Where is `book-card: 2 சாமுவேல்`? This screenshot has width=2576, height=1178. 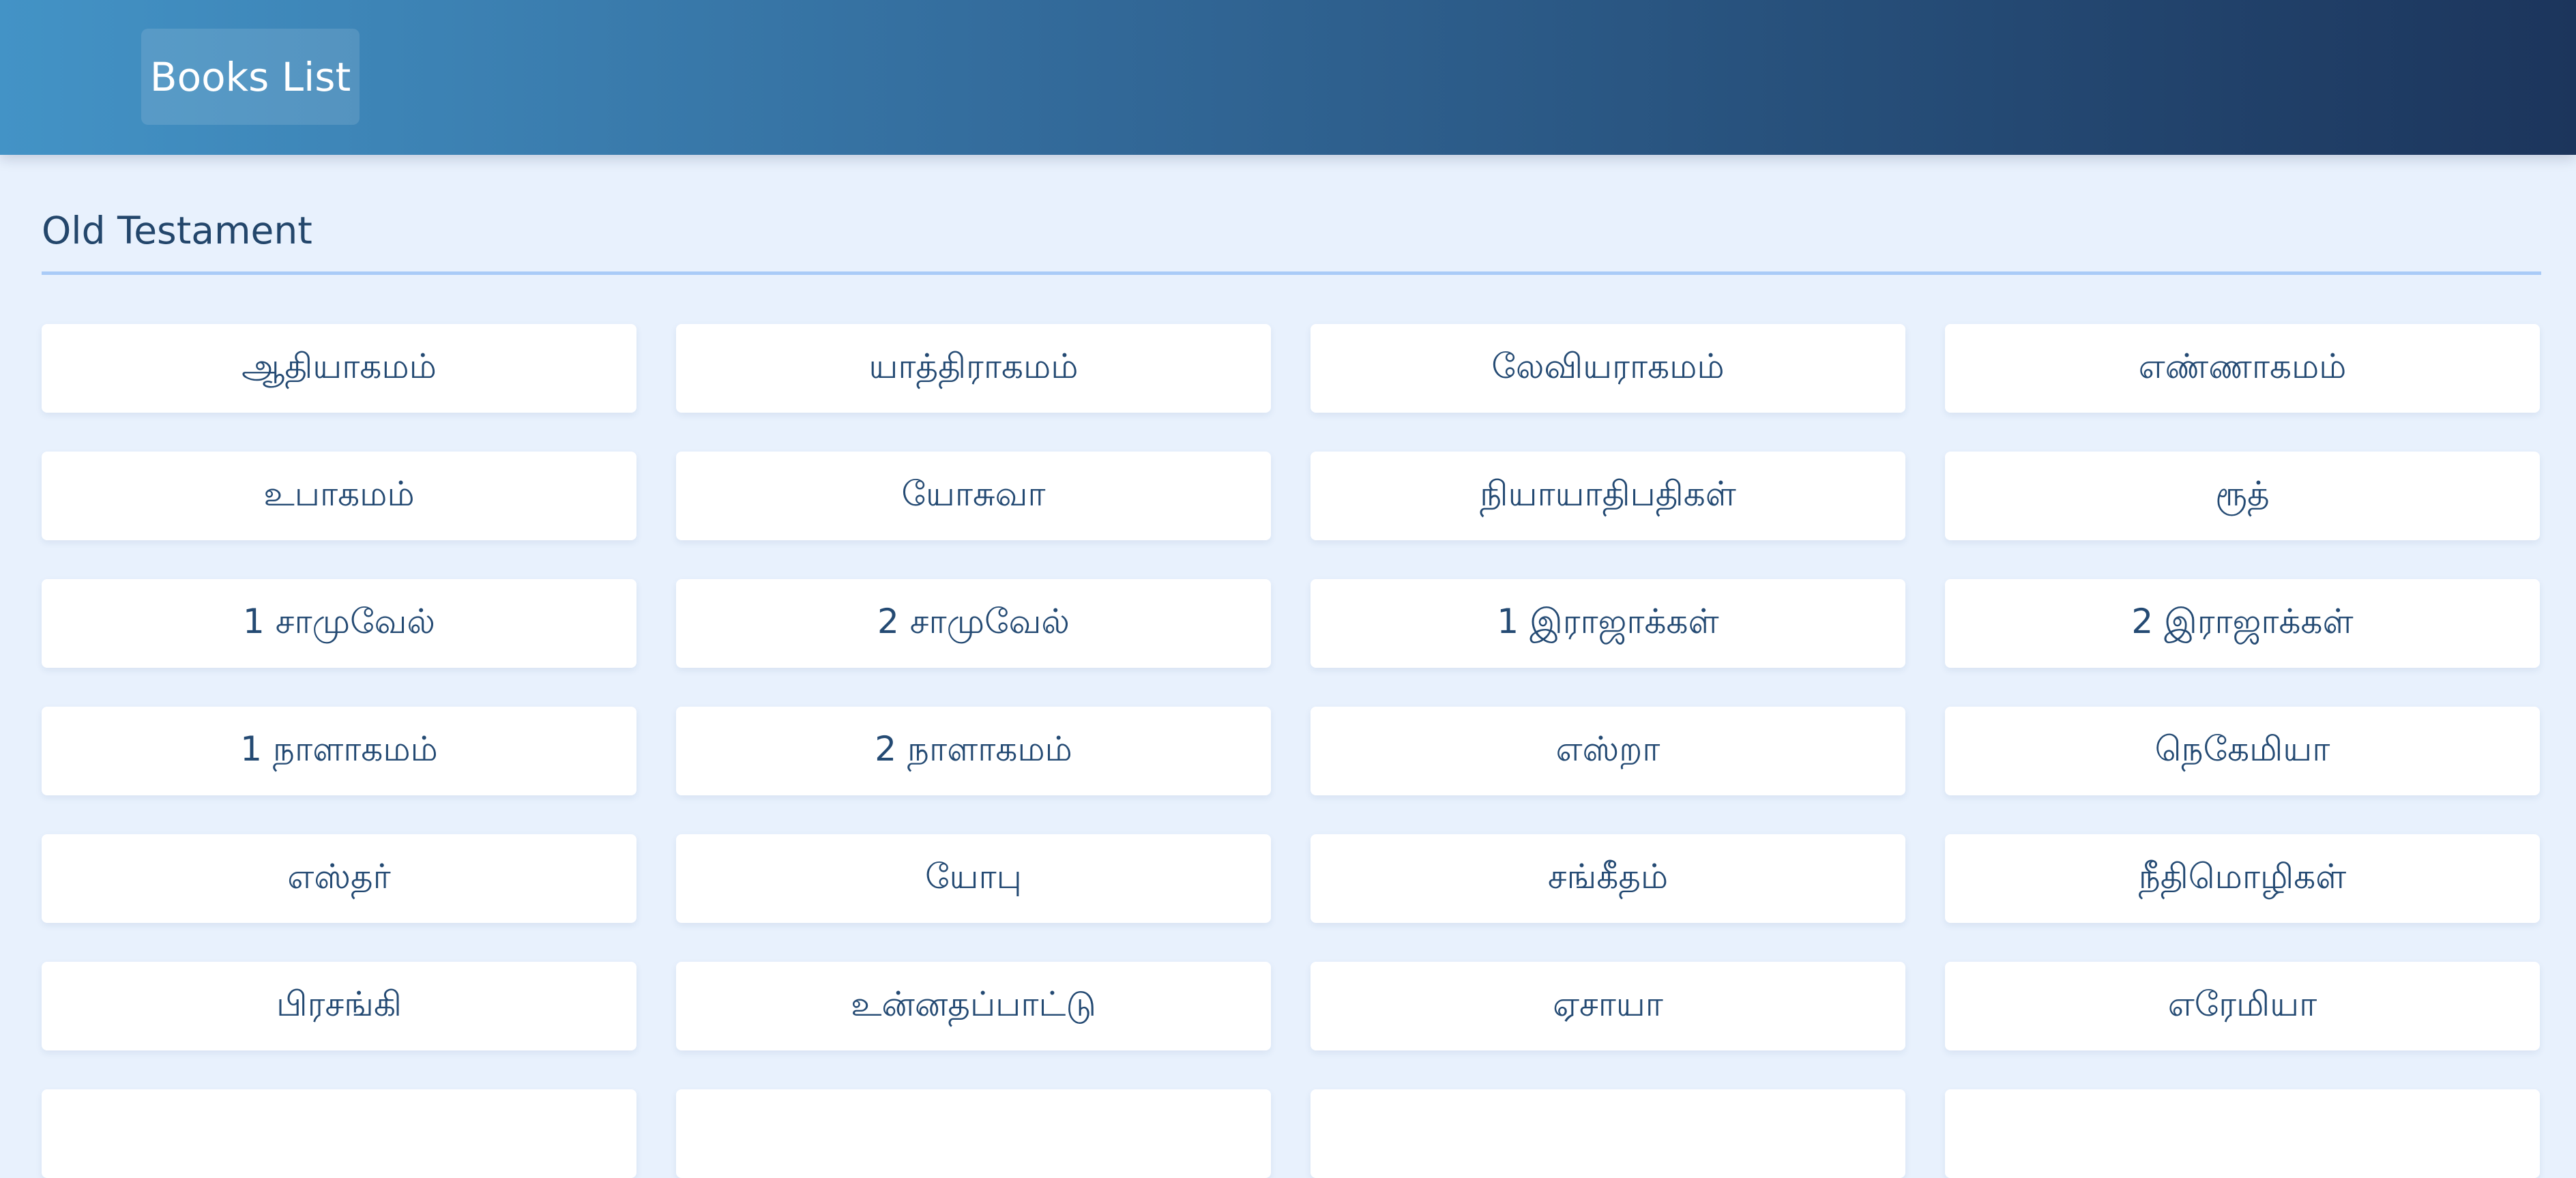 book-card: 2 சாமுவேல் is located at coordinates (973, 623).